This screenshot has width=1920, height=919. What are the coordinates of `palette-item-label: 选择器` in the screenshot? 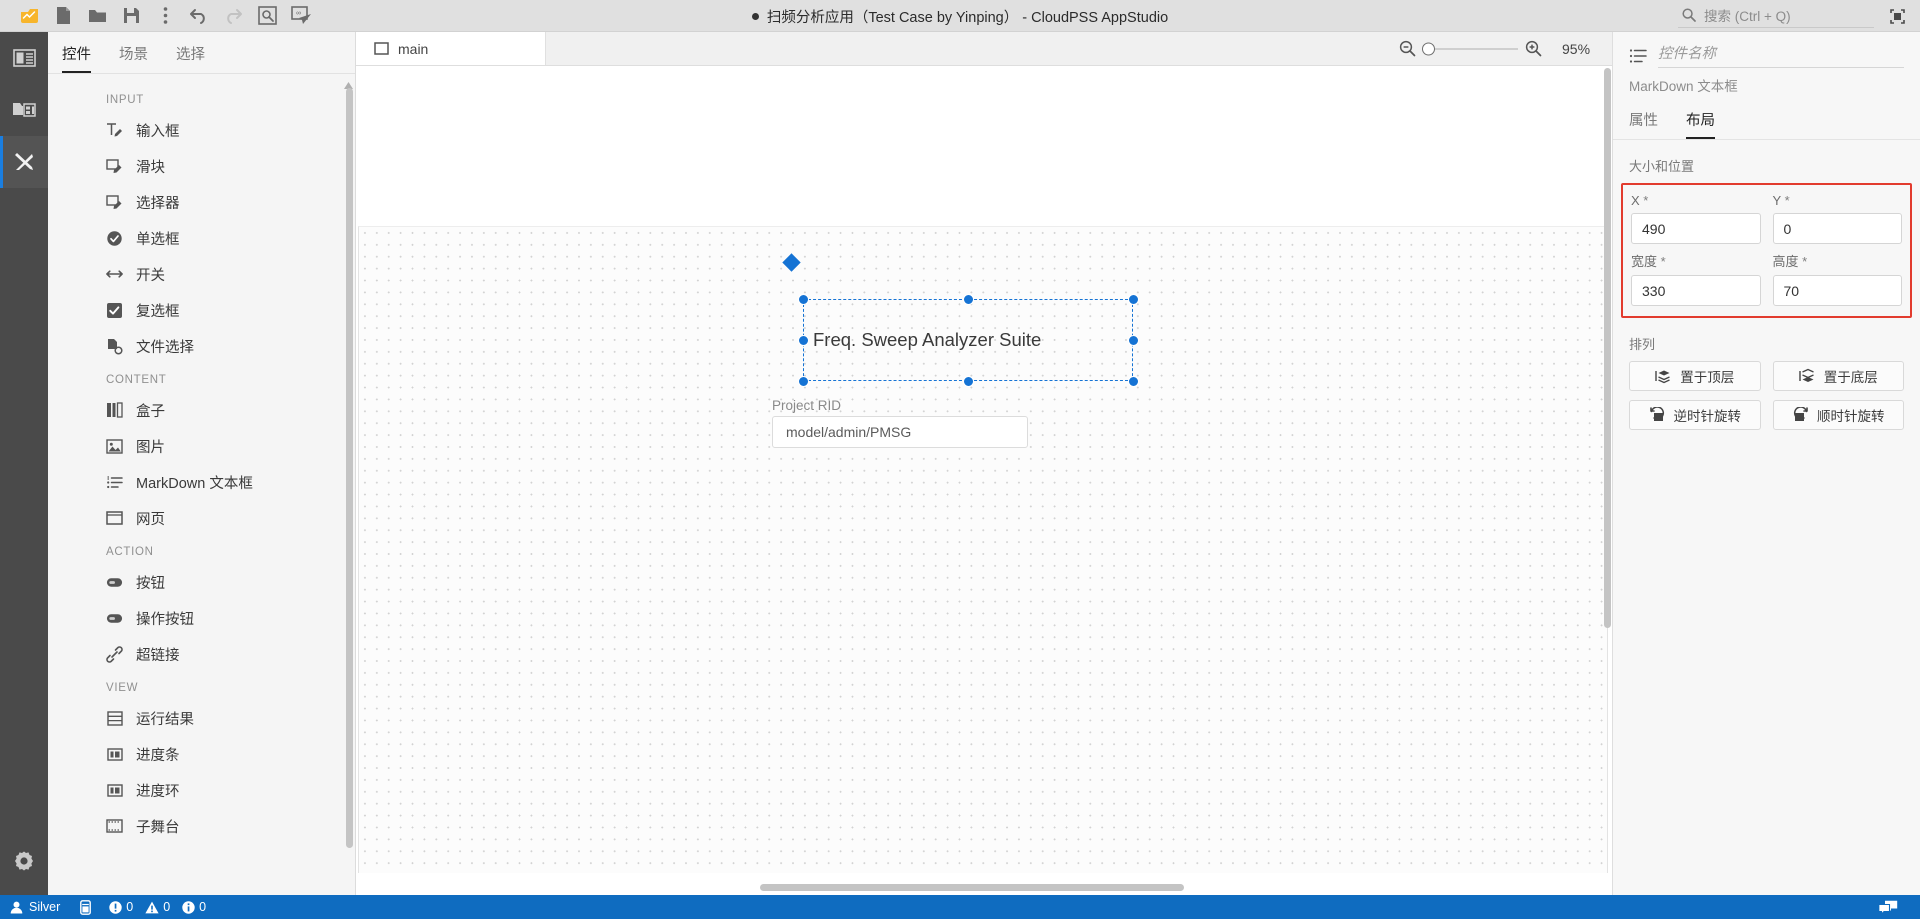 It's located at (158, 203).